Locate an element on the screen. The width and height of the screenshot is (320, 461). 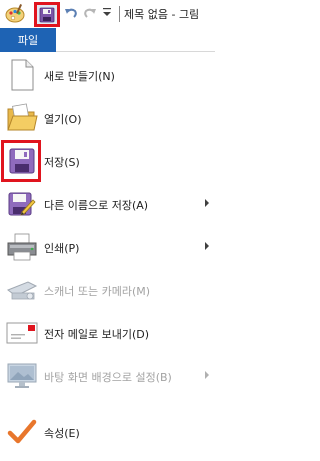
desktop-background-icon is located at coordinates (22, 376).